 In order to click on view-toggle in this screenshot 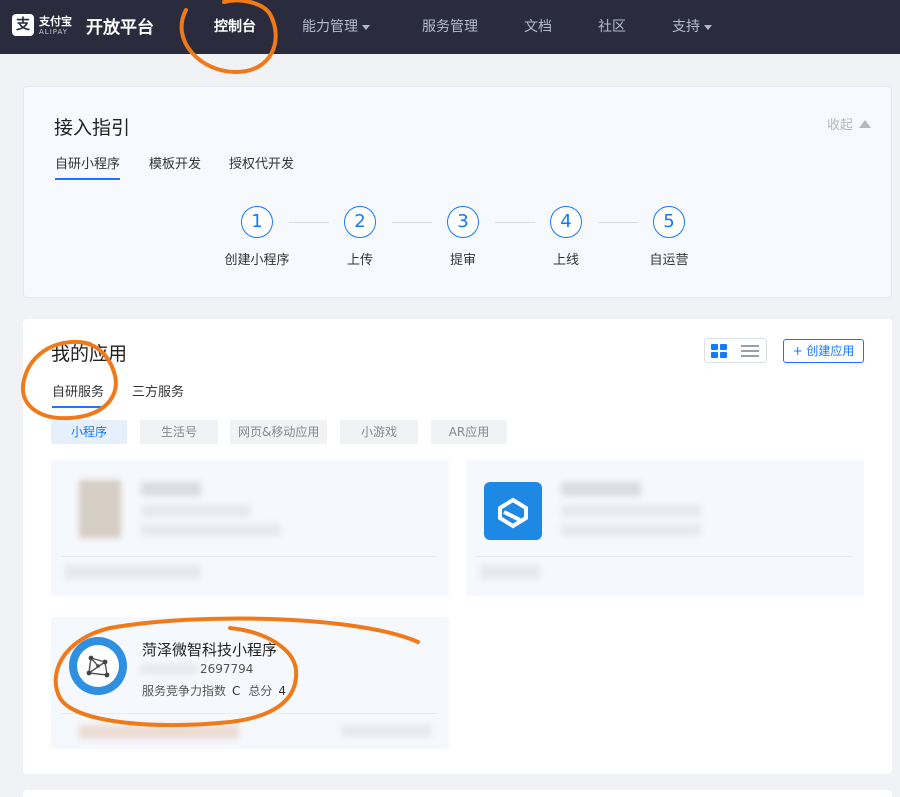, I will do `click(735, 350)`.